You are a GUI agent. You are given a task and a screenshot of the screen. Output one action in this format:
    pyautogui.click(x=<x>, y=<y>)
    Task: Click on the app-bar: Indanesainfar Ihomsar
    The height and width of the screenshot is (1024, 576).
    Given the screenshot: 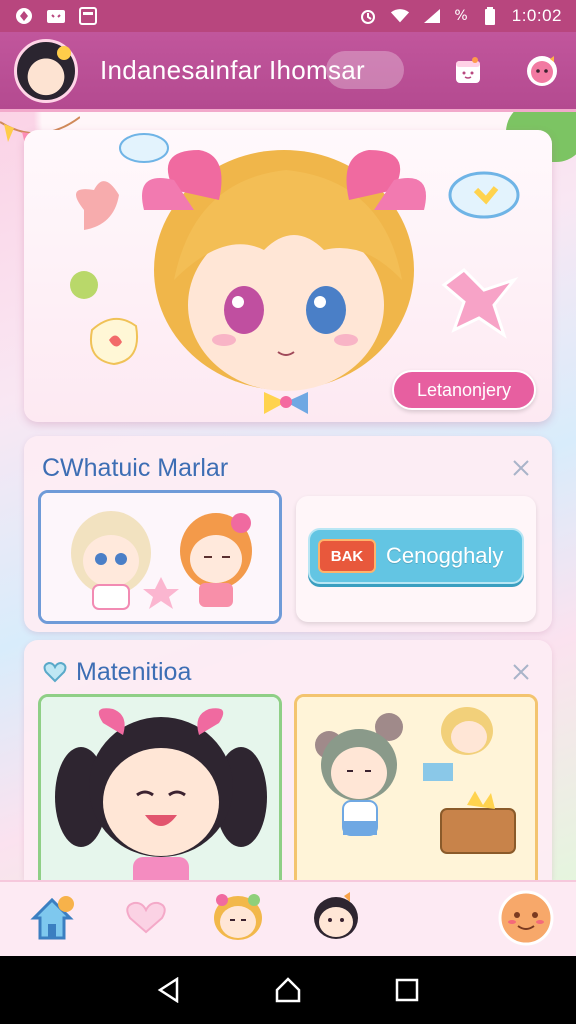 What is the action you would take?
    pyautogui.click(x=288, y=72)
    